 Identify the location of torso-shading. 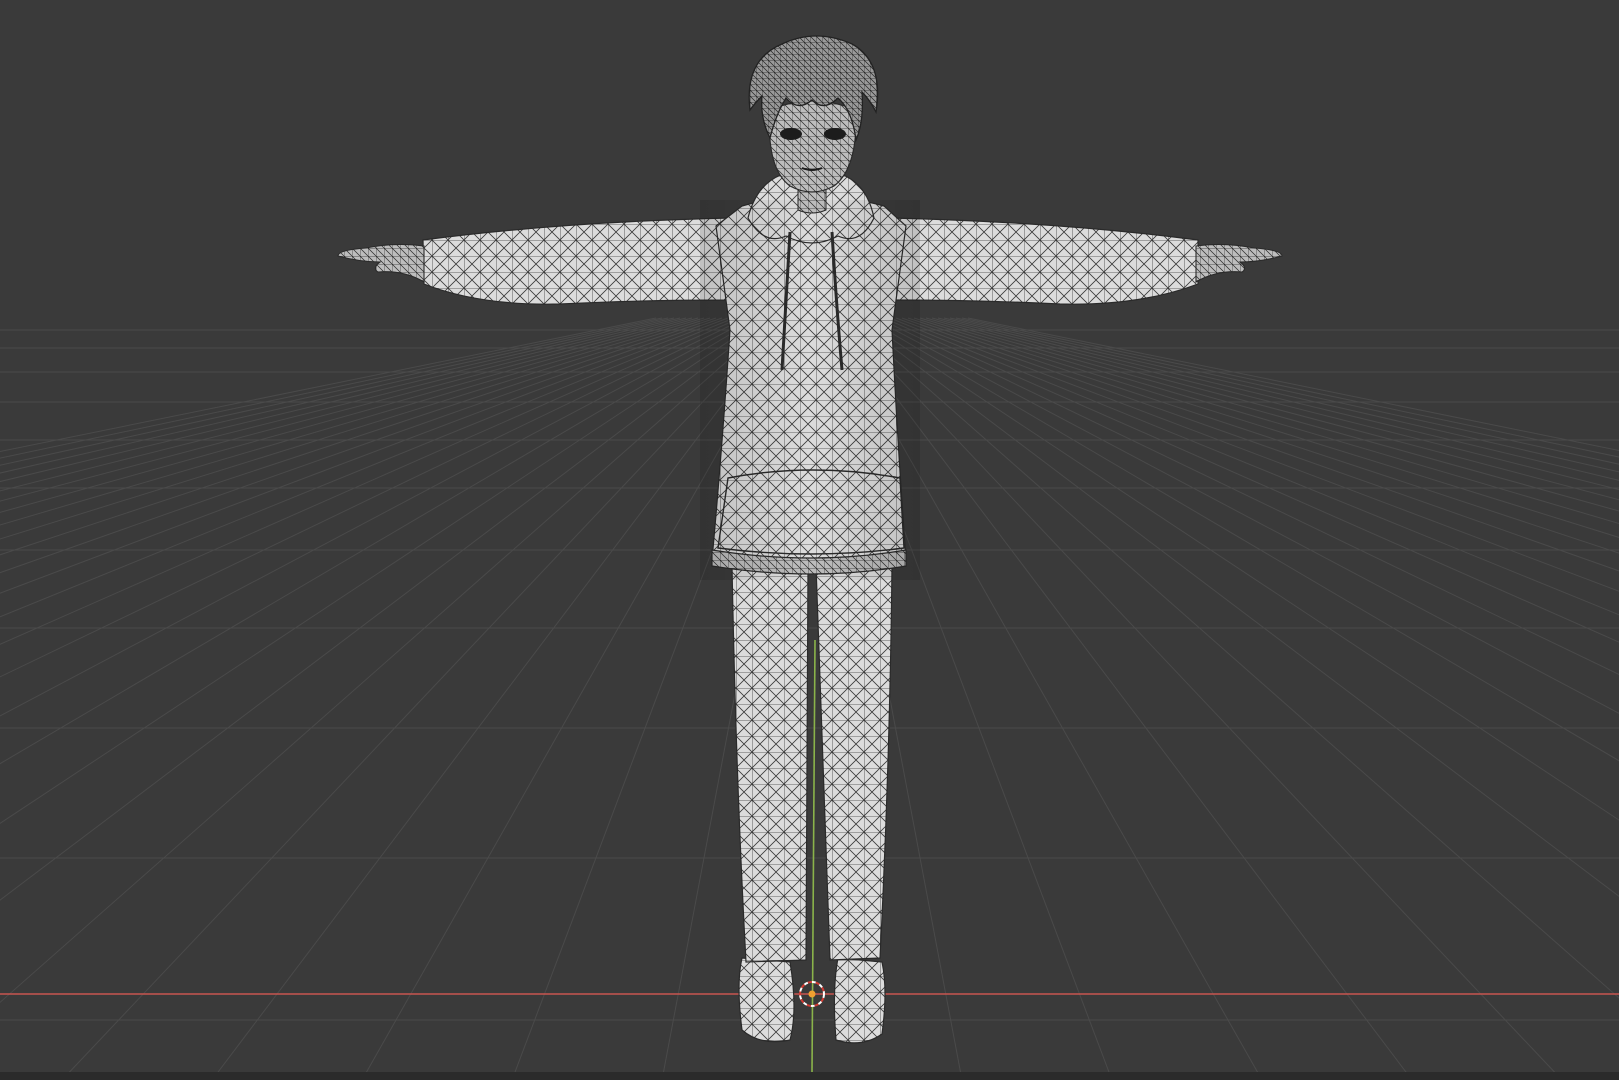
(810, 390).